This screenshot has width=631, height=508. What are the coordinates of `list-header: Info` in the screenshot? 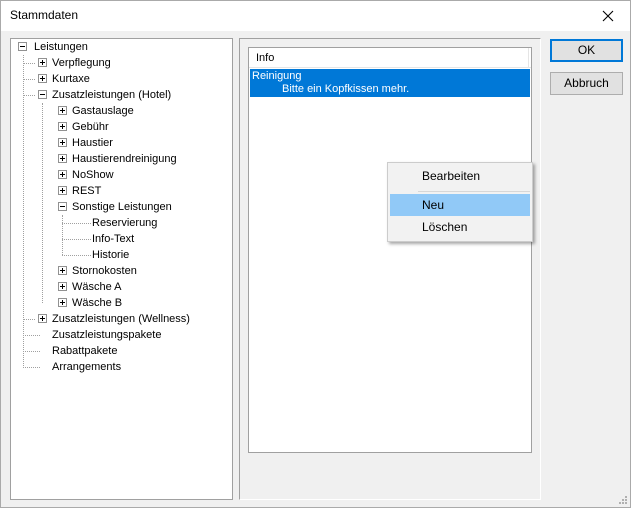 It's located at (390, 58).